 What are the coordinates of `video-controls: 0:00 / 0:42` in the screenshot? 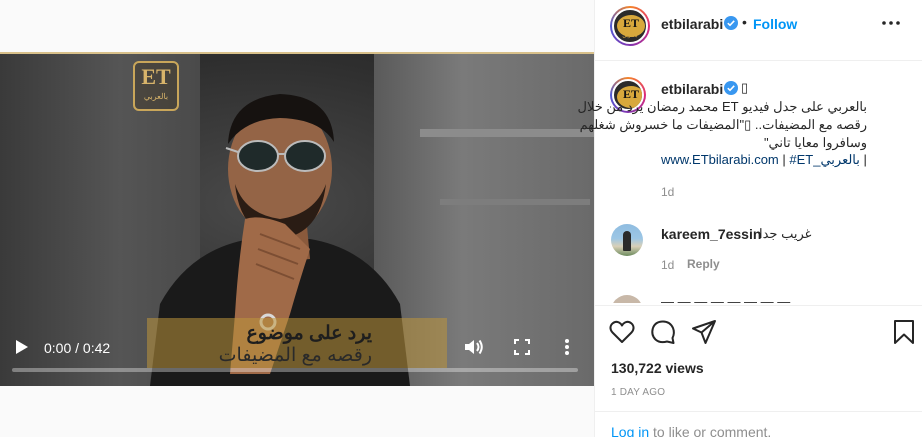 It's located at (297, 355).